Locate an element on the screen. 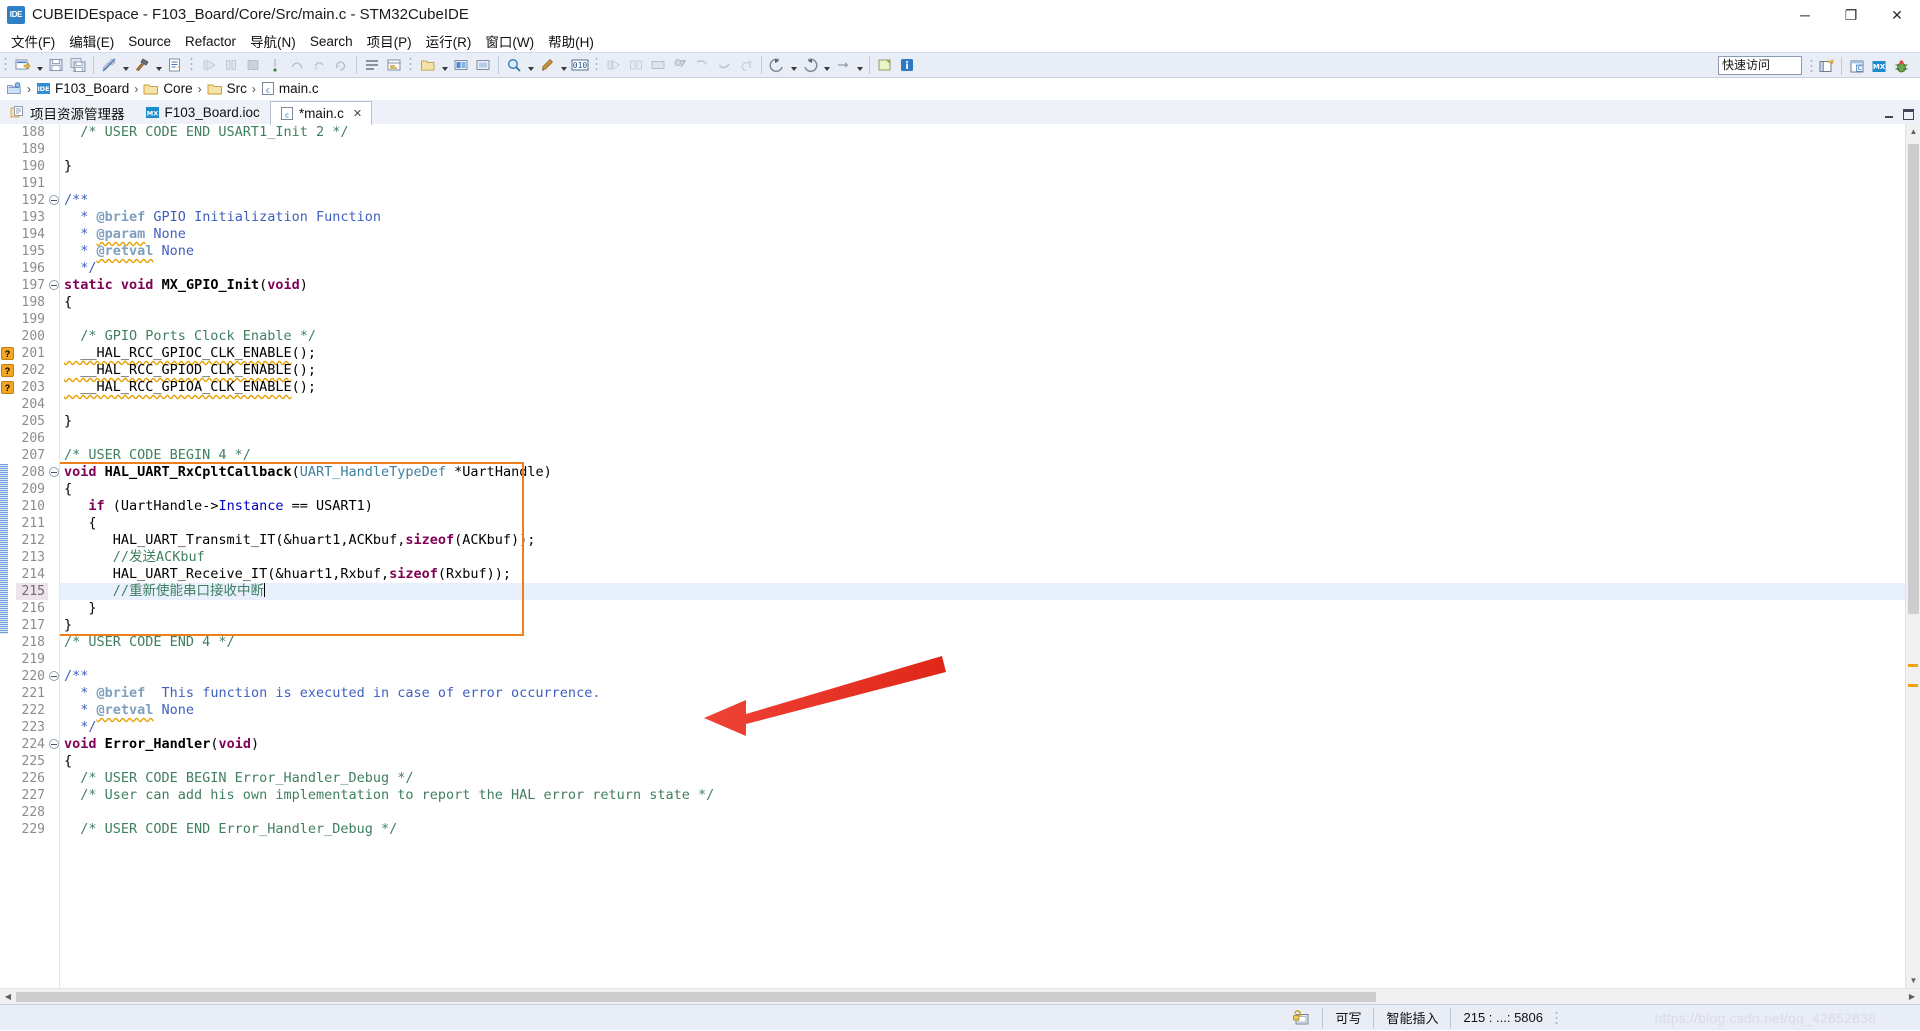 The width and height of the screenshot is (1920, 1031). breadcrumb-item-core: Core is located at coordinates (167, 88).